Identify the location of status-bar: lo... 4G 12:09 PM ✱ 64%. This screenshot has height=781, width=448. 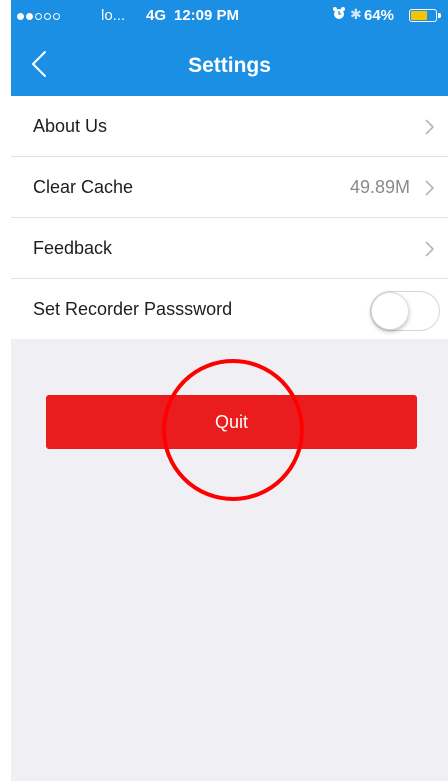
(229, 17).